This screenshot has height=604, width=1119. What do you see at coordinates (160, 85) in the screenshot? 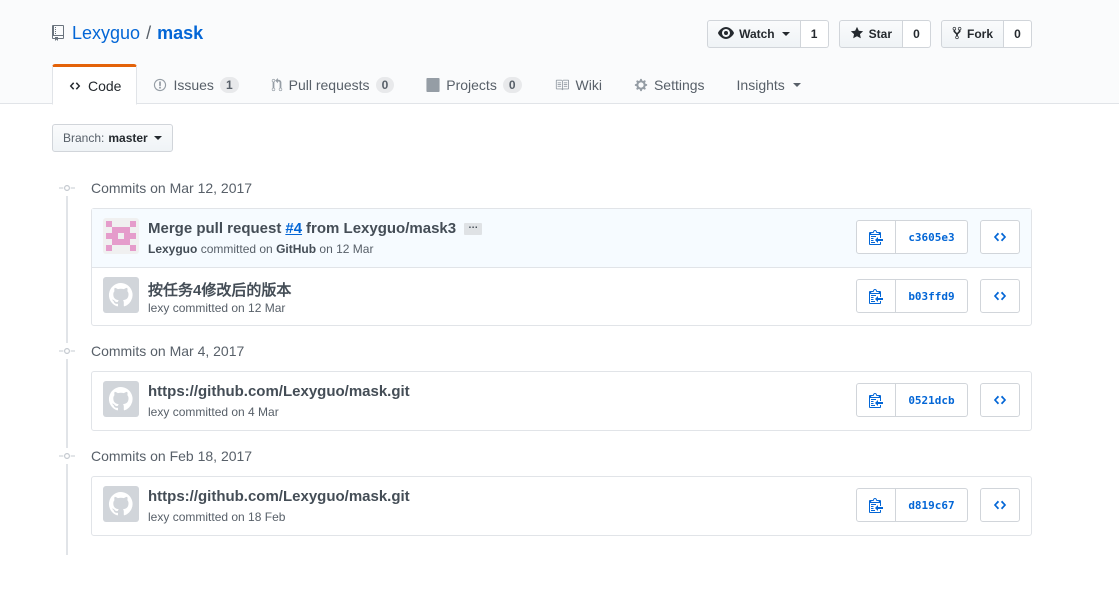
I see `issue-icon` at bounding box center [160, 85].